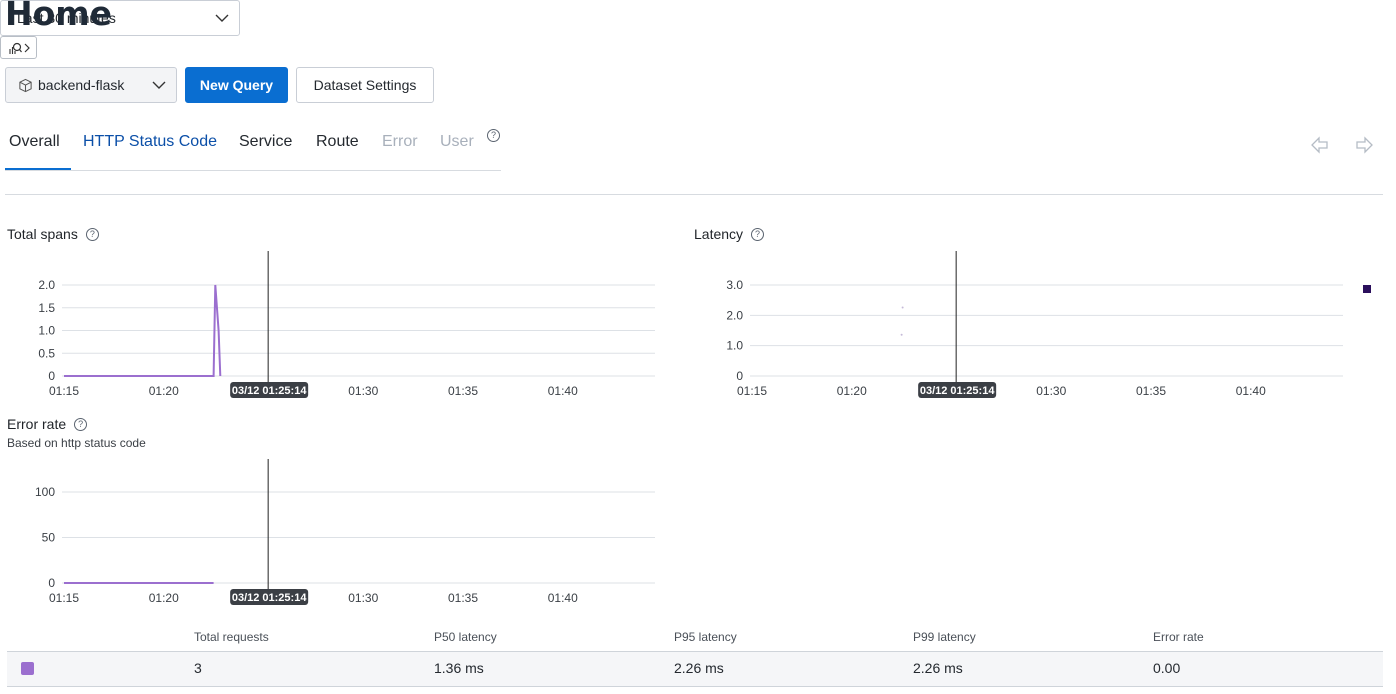  I want to click on legend-marker, so click(1367, 289).